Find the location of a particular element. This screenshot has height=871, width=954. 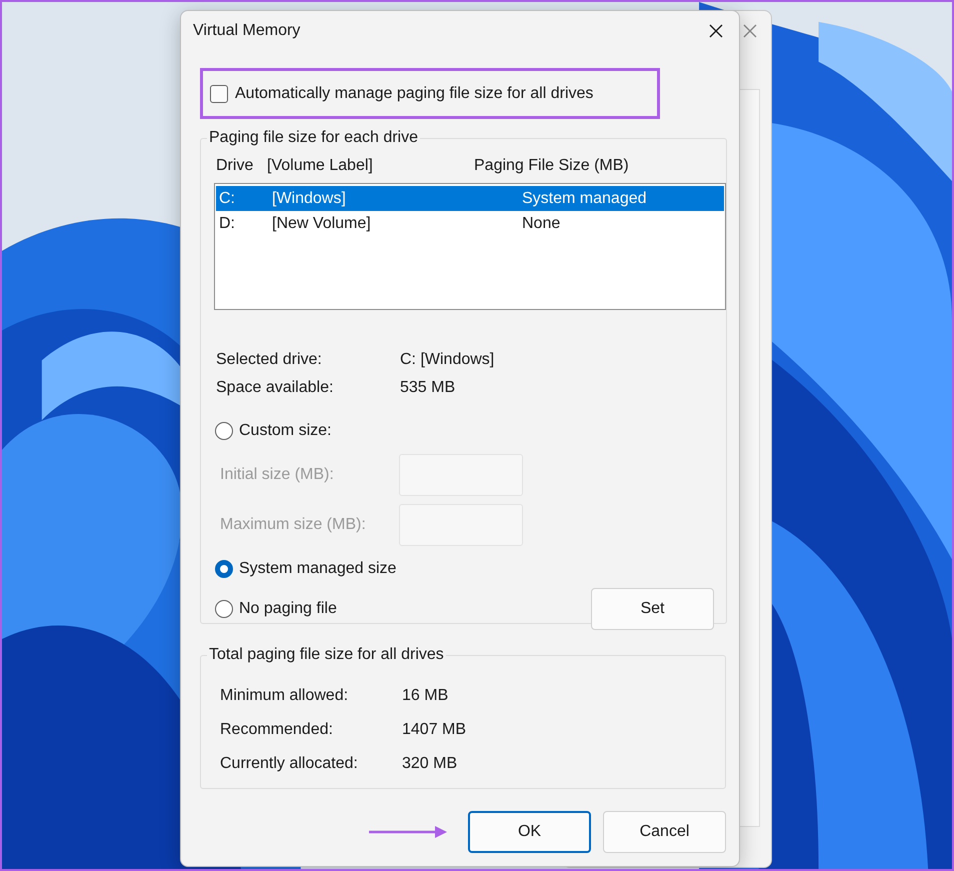

total-value: 1407 MB is located at coordinates (435, 730).